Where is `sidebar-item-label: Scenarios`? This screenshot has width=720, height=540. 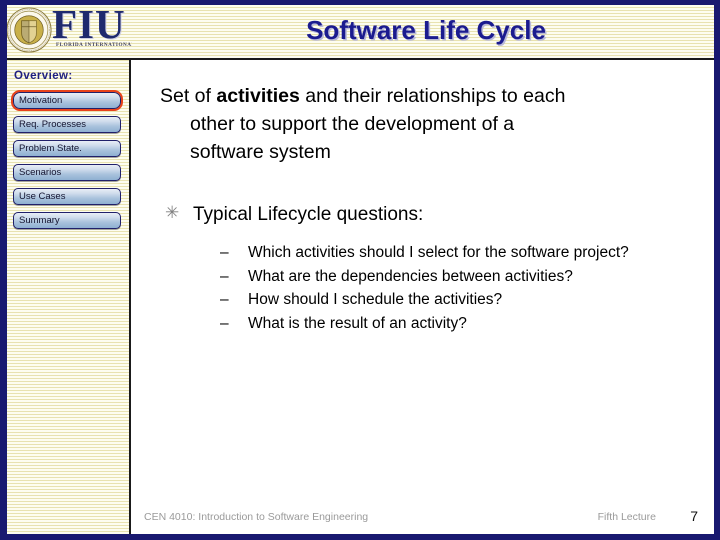
sidebar-item-label: Scenarios is located at coordinates (40, 172).